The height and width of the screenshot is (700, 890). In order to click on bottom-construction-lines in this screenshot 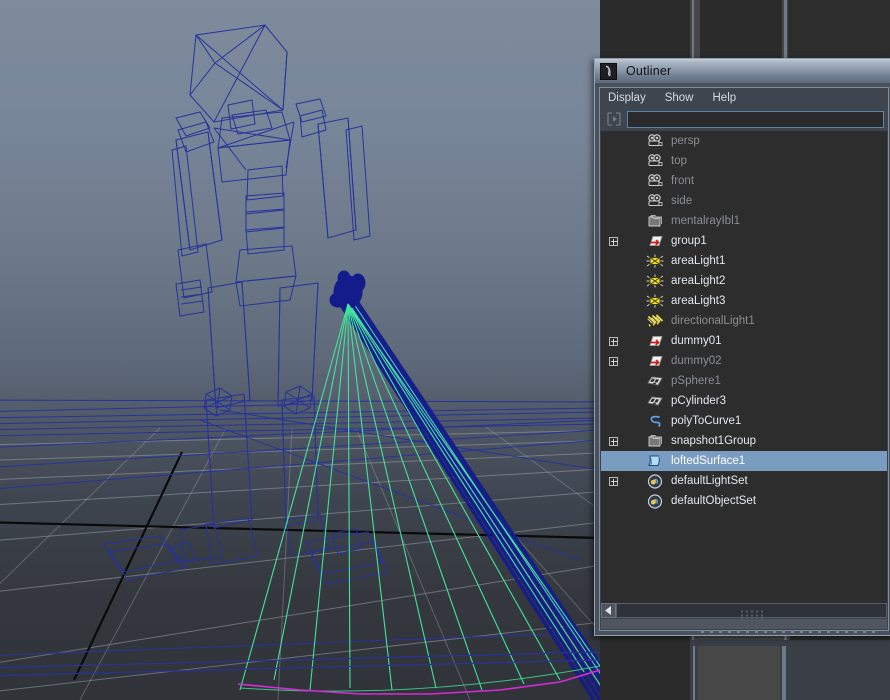, I will do `click(300, 664)`.